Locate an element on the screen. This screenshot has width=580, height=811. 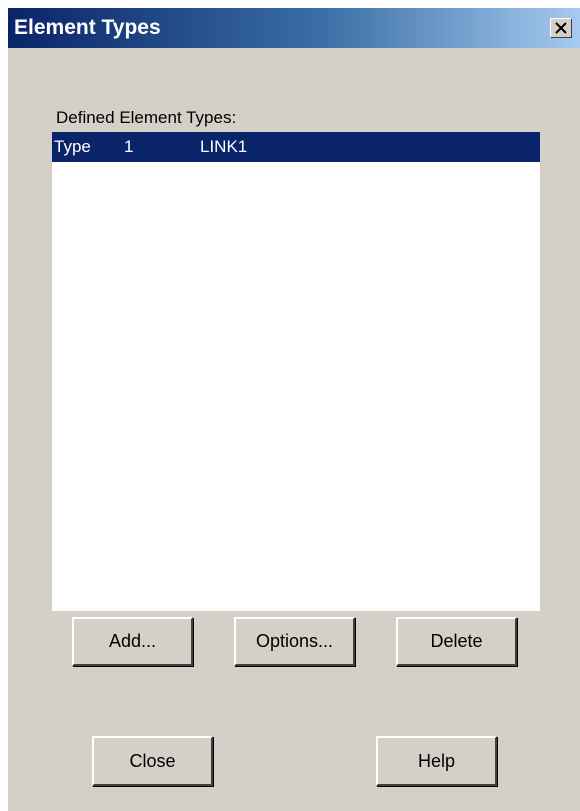
title-bar: Element Types is located at coordinates (294, 28).